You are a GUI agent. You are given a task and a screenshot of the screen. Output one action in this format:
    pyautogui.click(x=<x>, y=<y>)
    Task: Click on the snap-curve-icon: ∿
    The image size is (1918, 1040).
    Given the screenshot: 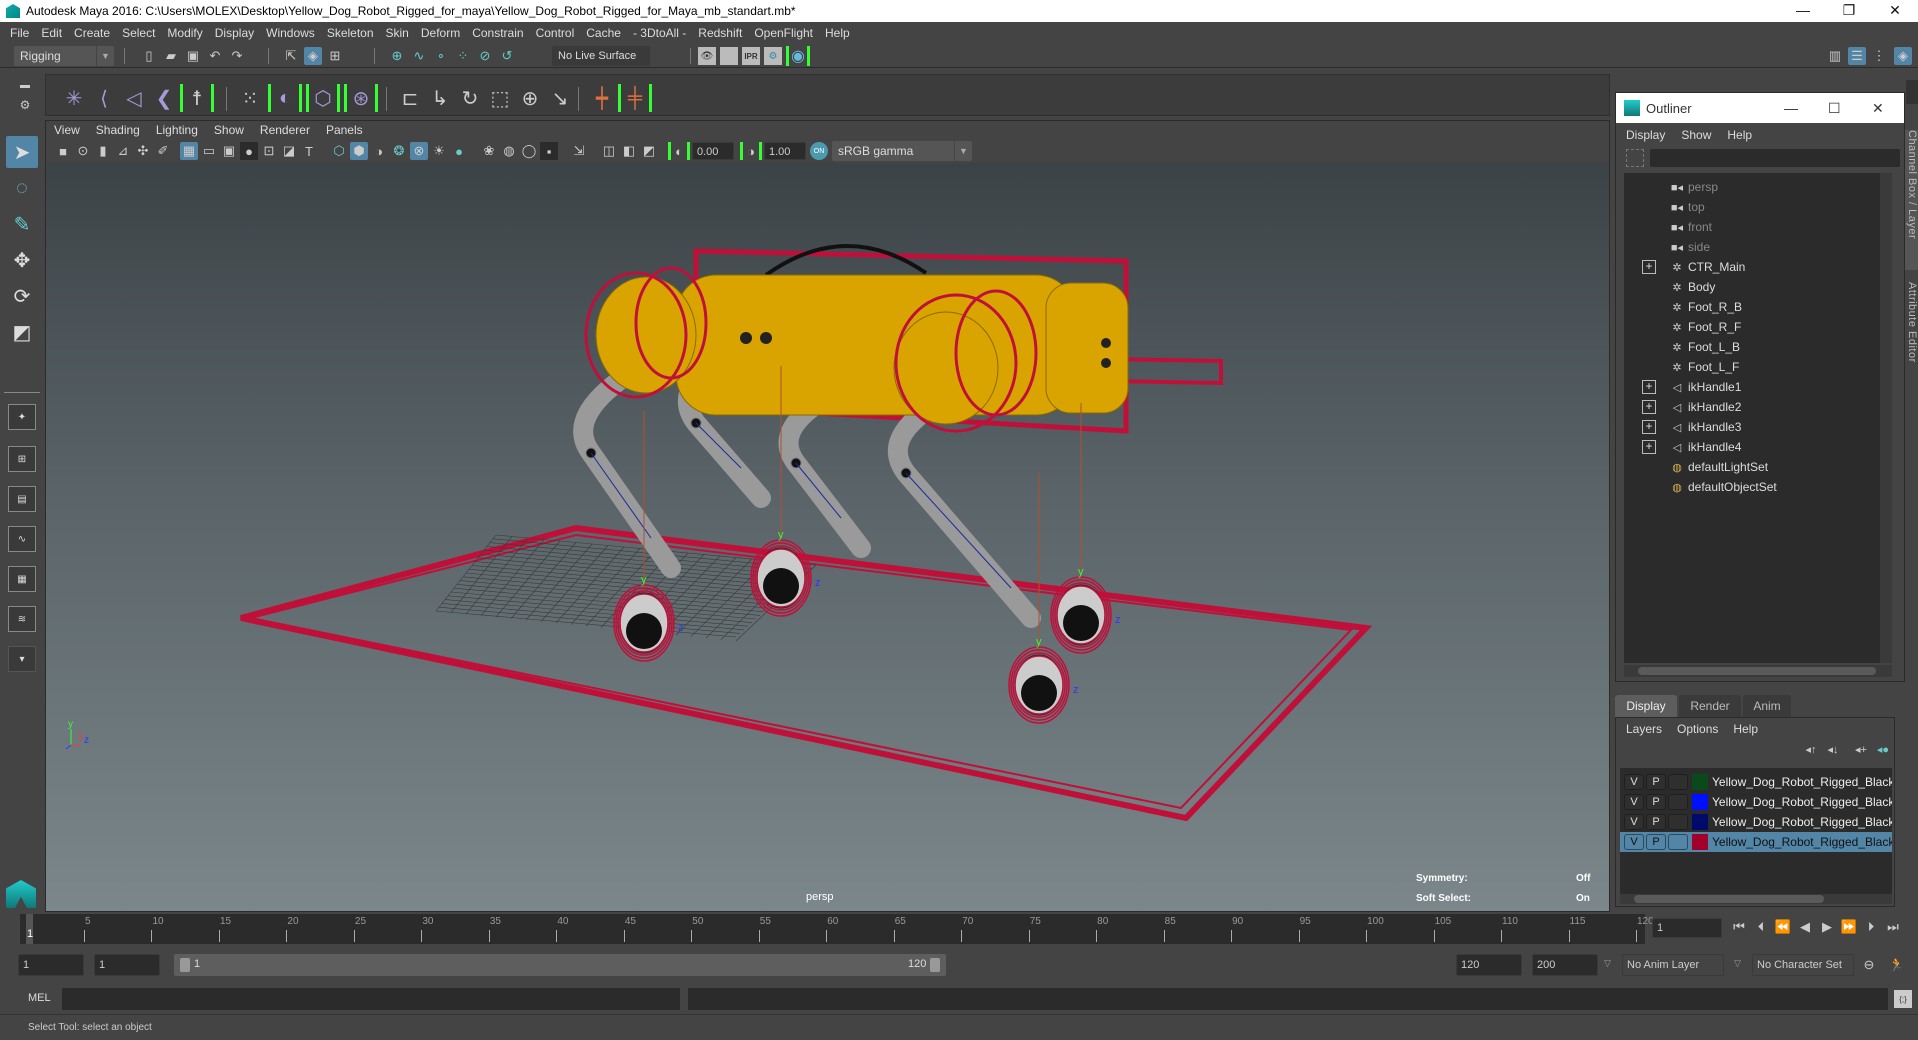 What is the action you would take?
    pyautogui.click(x=419, y=56)
    